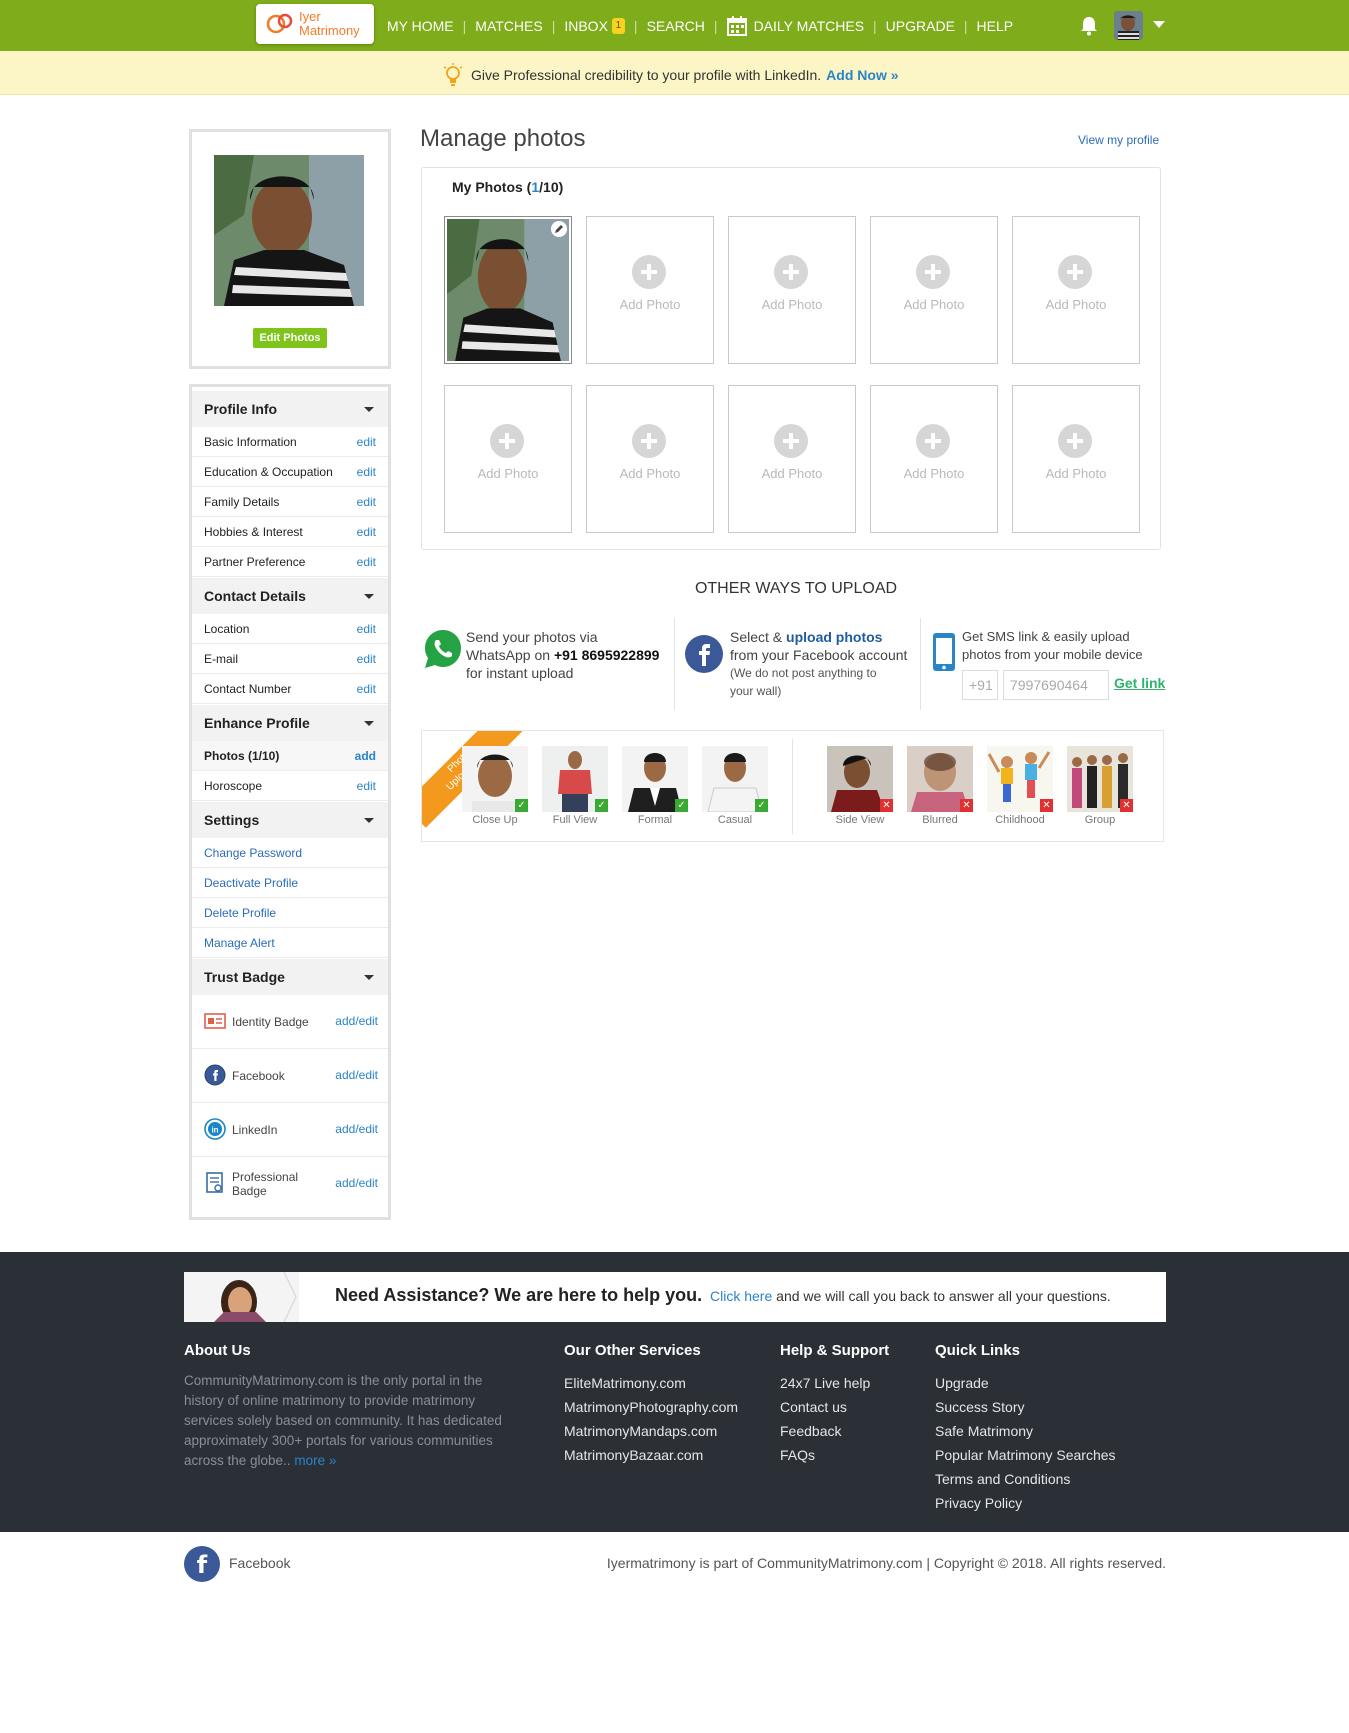 The height and width of the screenshot is (1733, 1349). Describe the element at coordinates (290, 943) in the screenshot. I see `manage-alert-link: Manage Alert` at that location.